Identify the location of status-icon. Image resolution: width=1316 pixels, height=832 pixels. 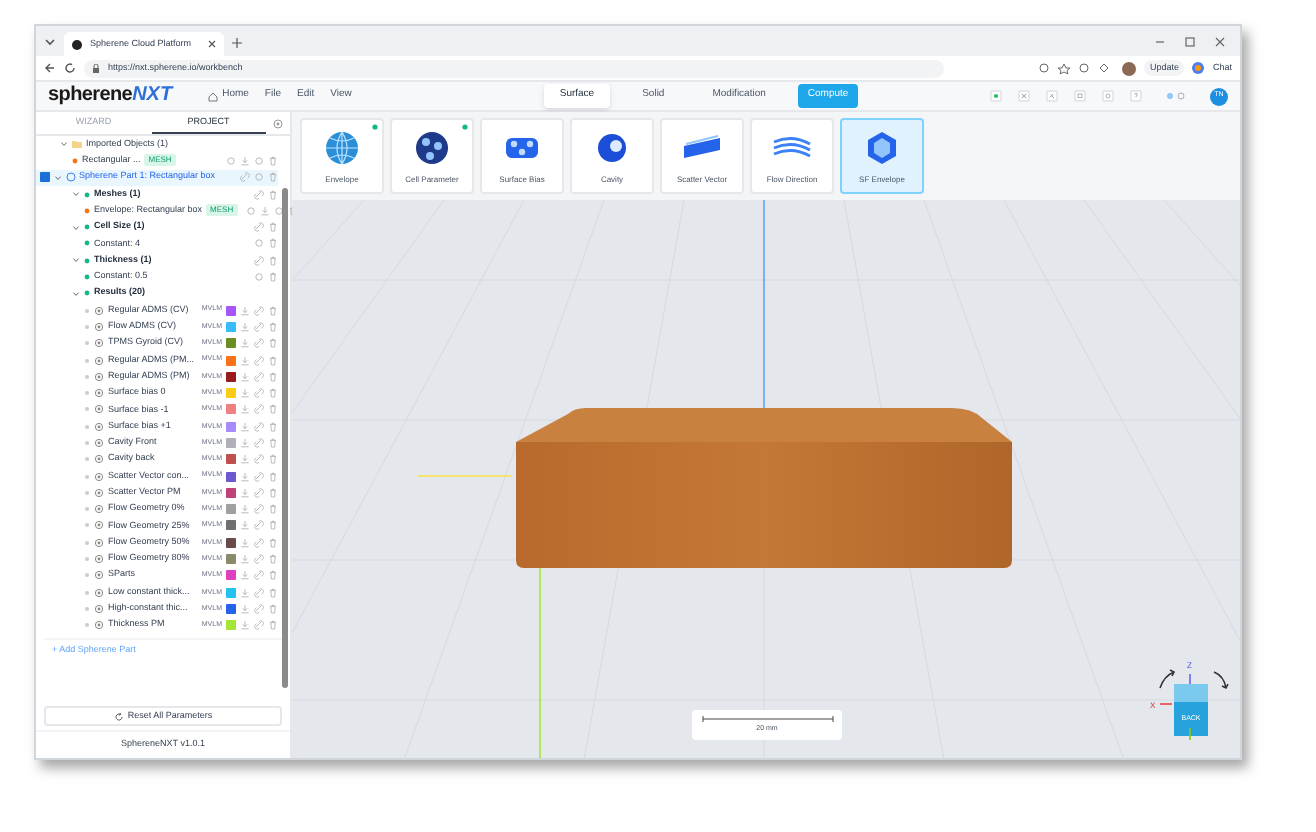
(996, 96).